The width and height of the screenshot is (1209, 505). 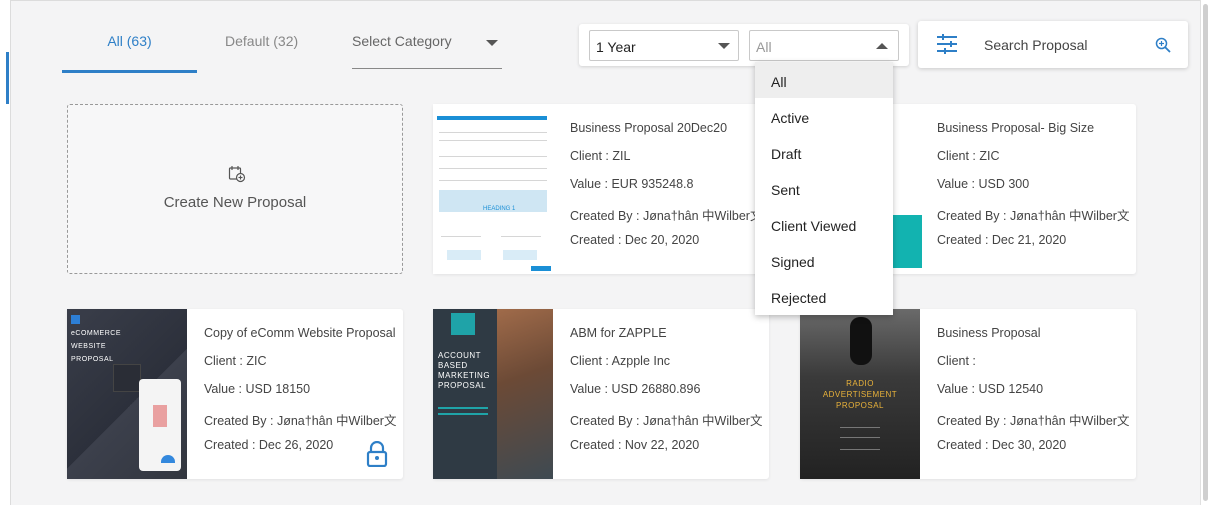 What do you see at coordinates (649, 128) in the screenshot?
I see `proposal-title: Business Proposal 20Dec20` at bounding box center [649, 128].